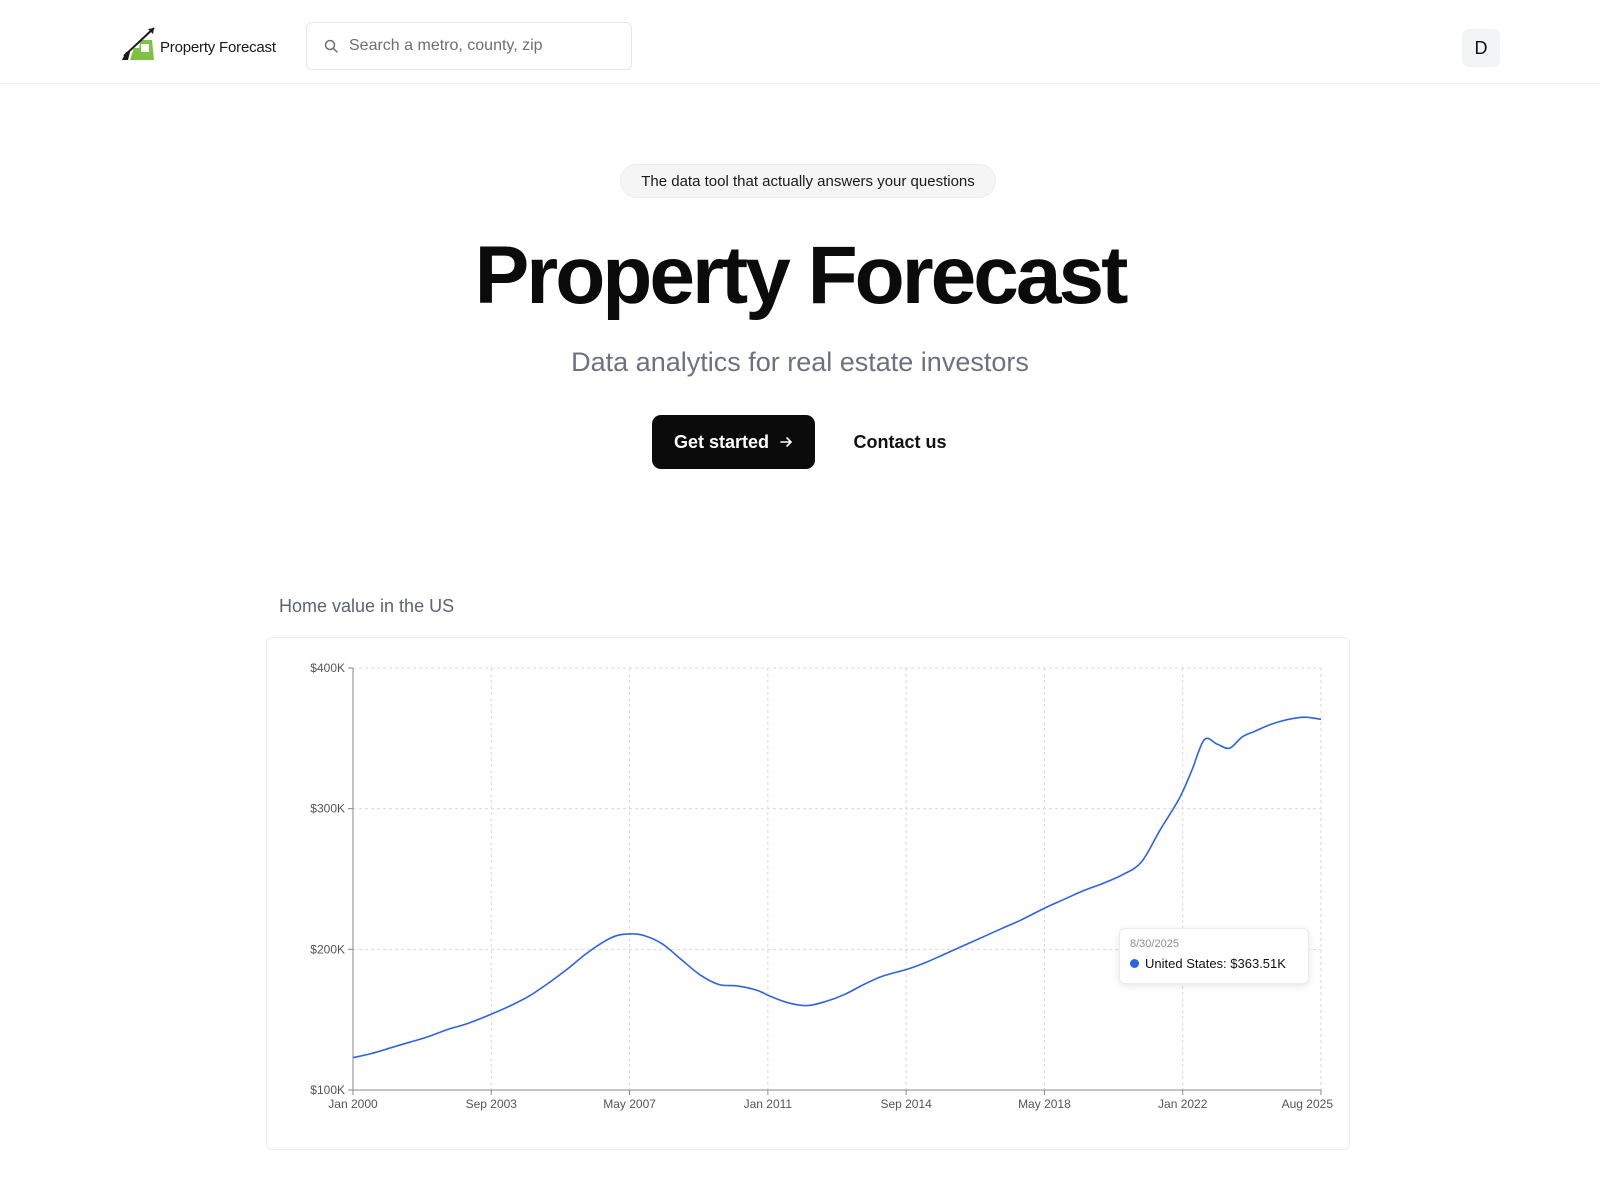 This screenshot has height=1200, width=1600. I want to click on x-tick-label: Aug 2025, so click(1308, 1104).